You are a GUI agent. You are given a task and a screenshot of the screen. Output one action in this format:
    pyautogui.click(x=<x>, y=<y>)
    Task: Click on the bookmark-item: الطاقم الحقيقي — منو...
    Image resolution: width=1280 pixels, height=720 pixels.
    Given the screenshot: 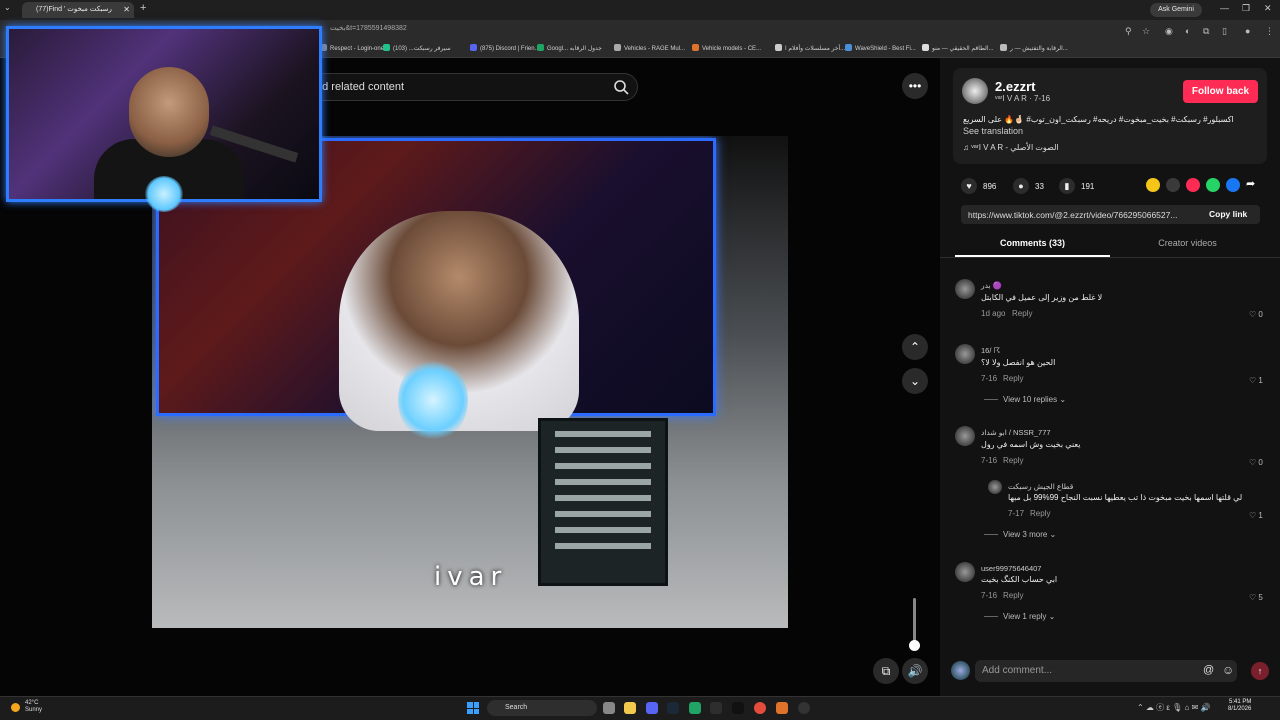 What is the action you would take?
    pyautogui.click(x=958, y=48)
    